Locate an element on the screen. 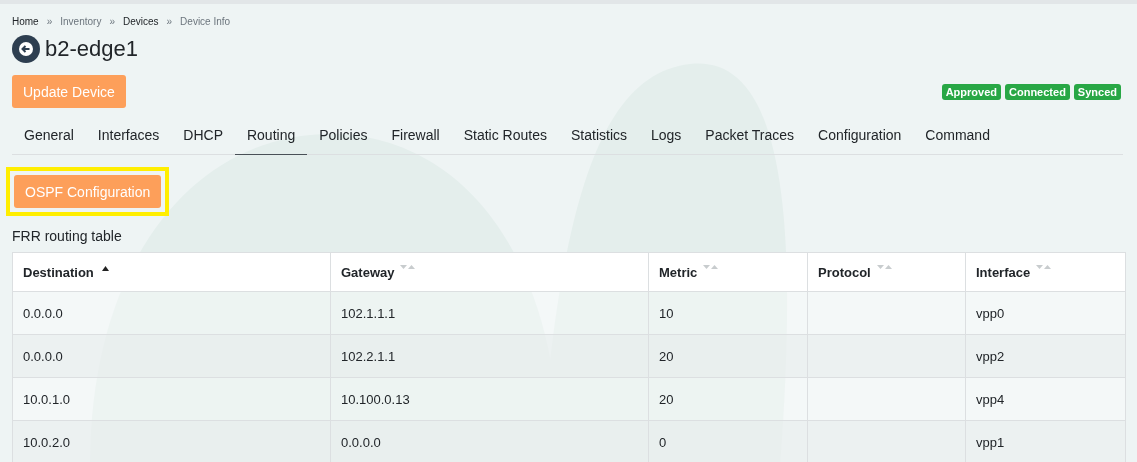 The width and height of the screenshot is (1137, 462). table-cell: 102.1.1.1 is located at coordinates (489, 313).